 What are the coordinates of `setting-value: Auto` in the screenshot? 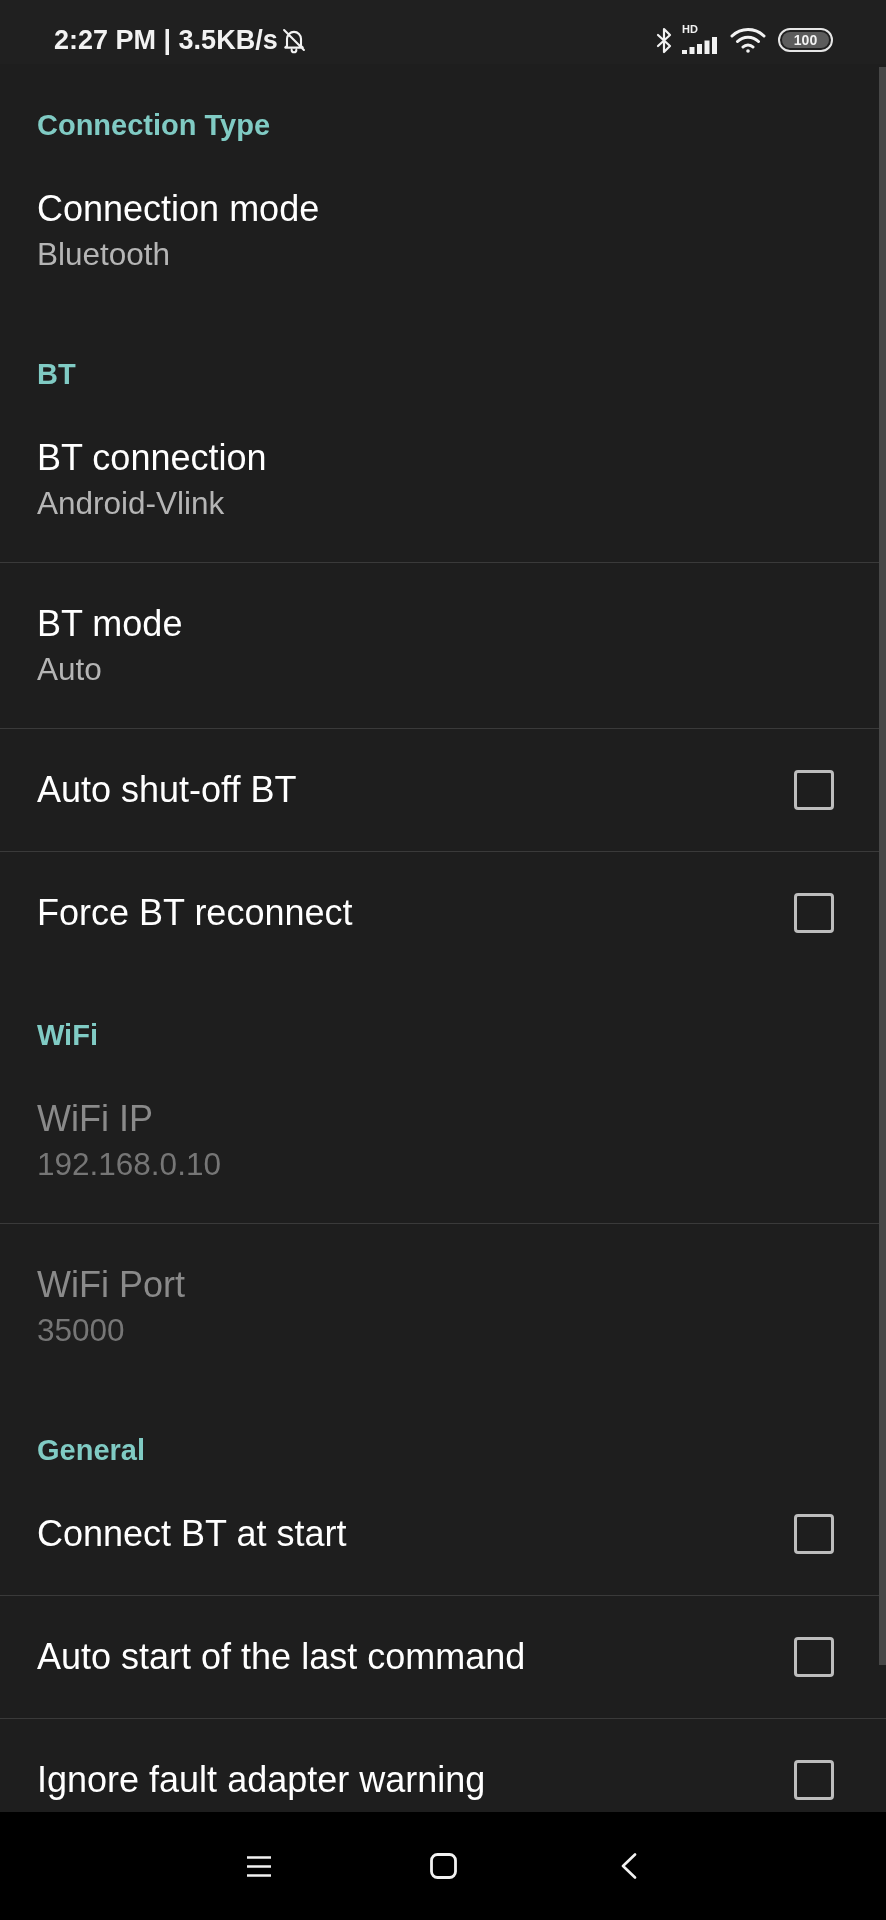 It's located at (69, 669).